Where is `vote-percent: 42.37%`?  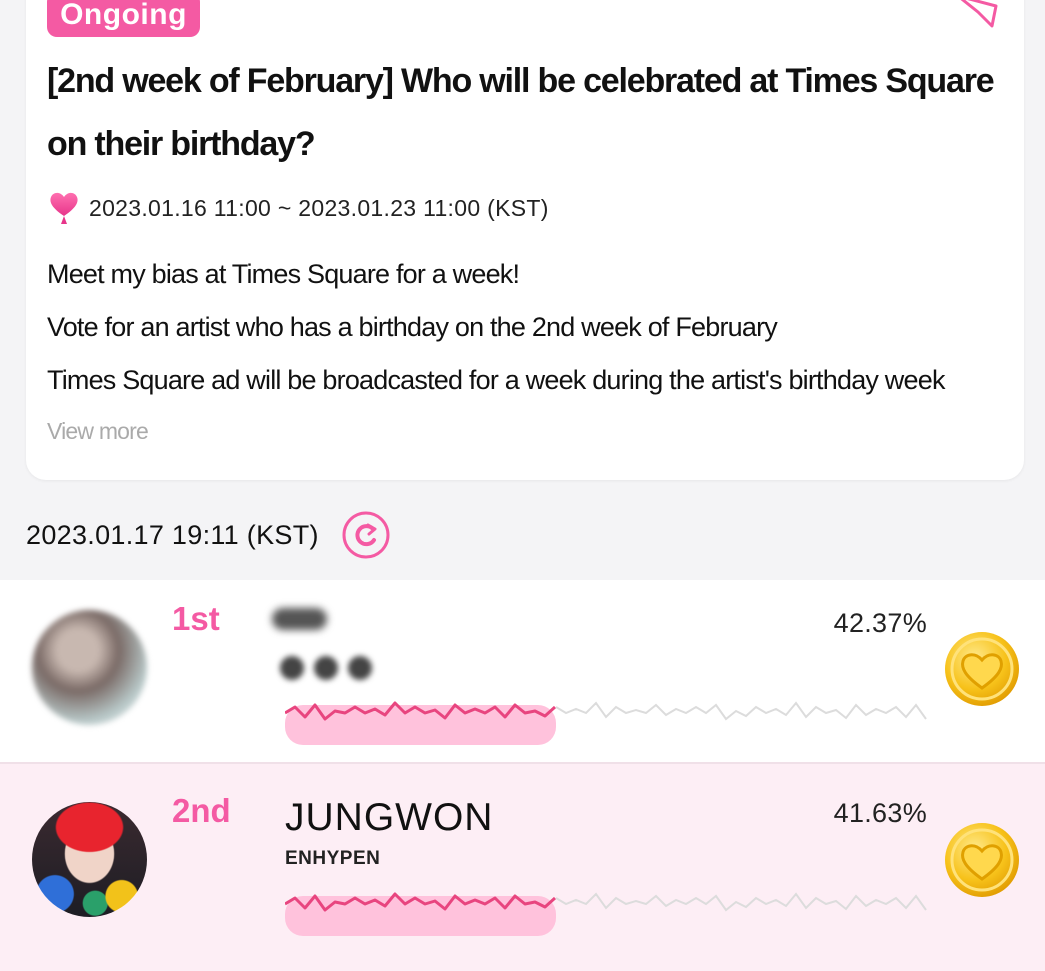 vote-percent: 42.37% is located at coordinates (880, 623).